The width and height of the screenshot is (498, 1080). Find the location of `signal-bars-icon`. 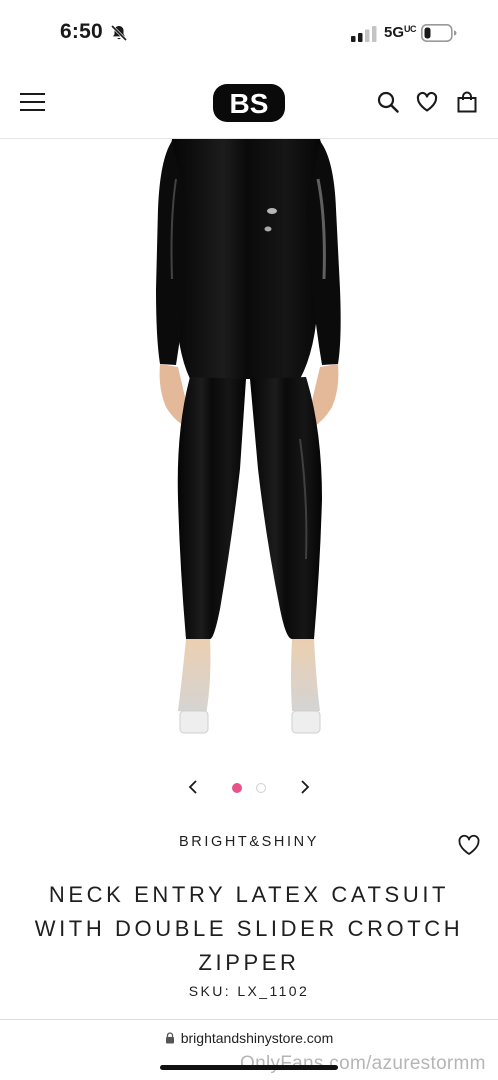

signal-bars-icon is located at coordinates (364, 34).